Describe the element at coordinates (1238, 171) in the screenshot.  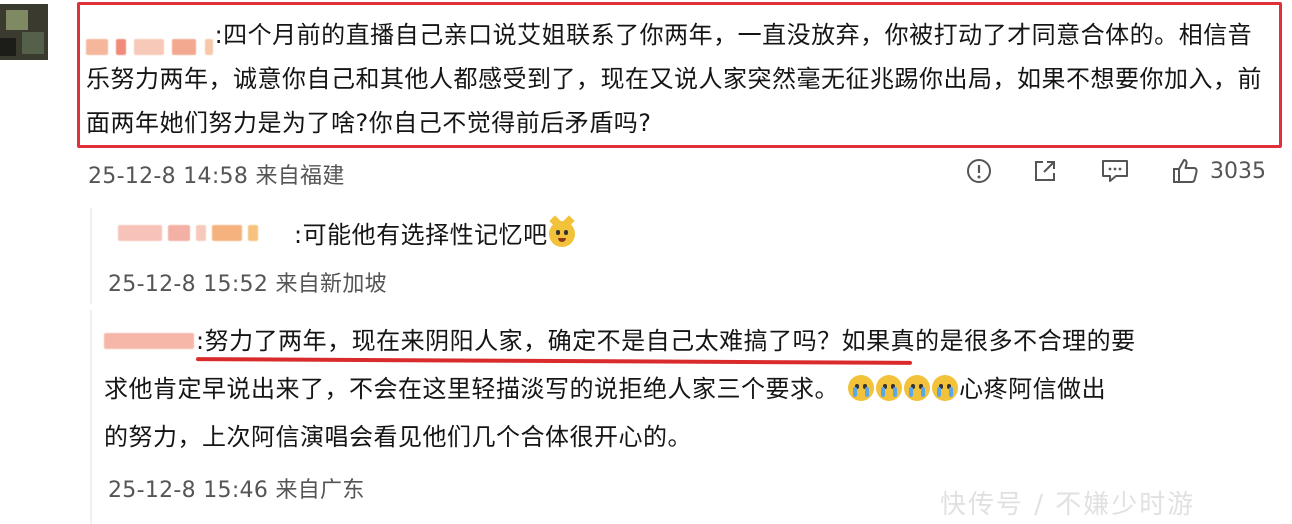
I see `like-count: 3035` at that location.